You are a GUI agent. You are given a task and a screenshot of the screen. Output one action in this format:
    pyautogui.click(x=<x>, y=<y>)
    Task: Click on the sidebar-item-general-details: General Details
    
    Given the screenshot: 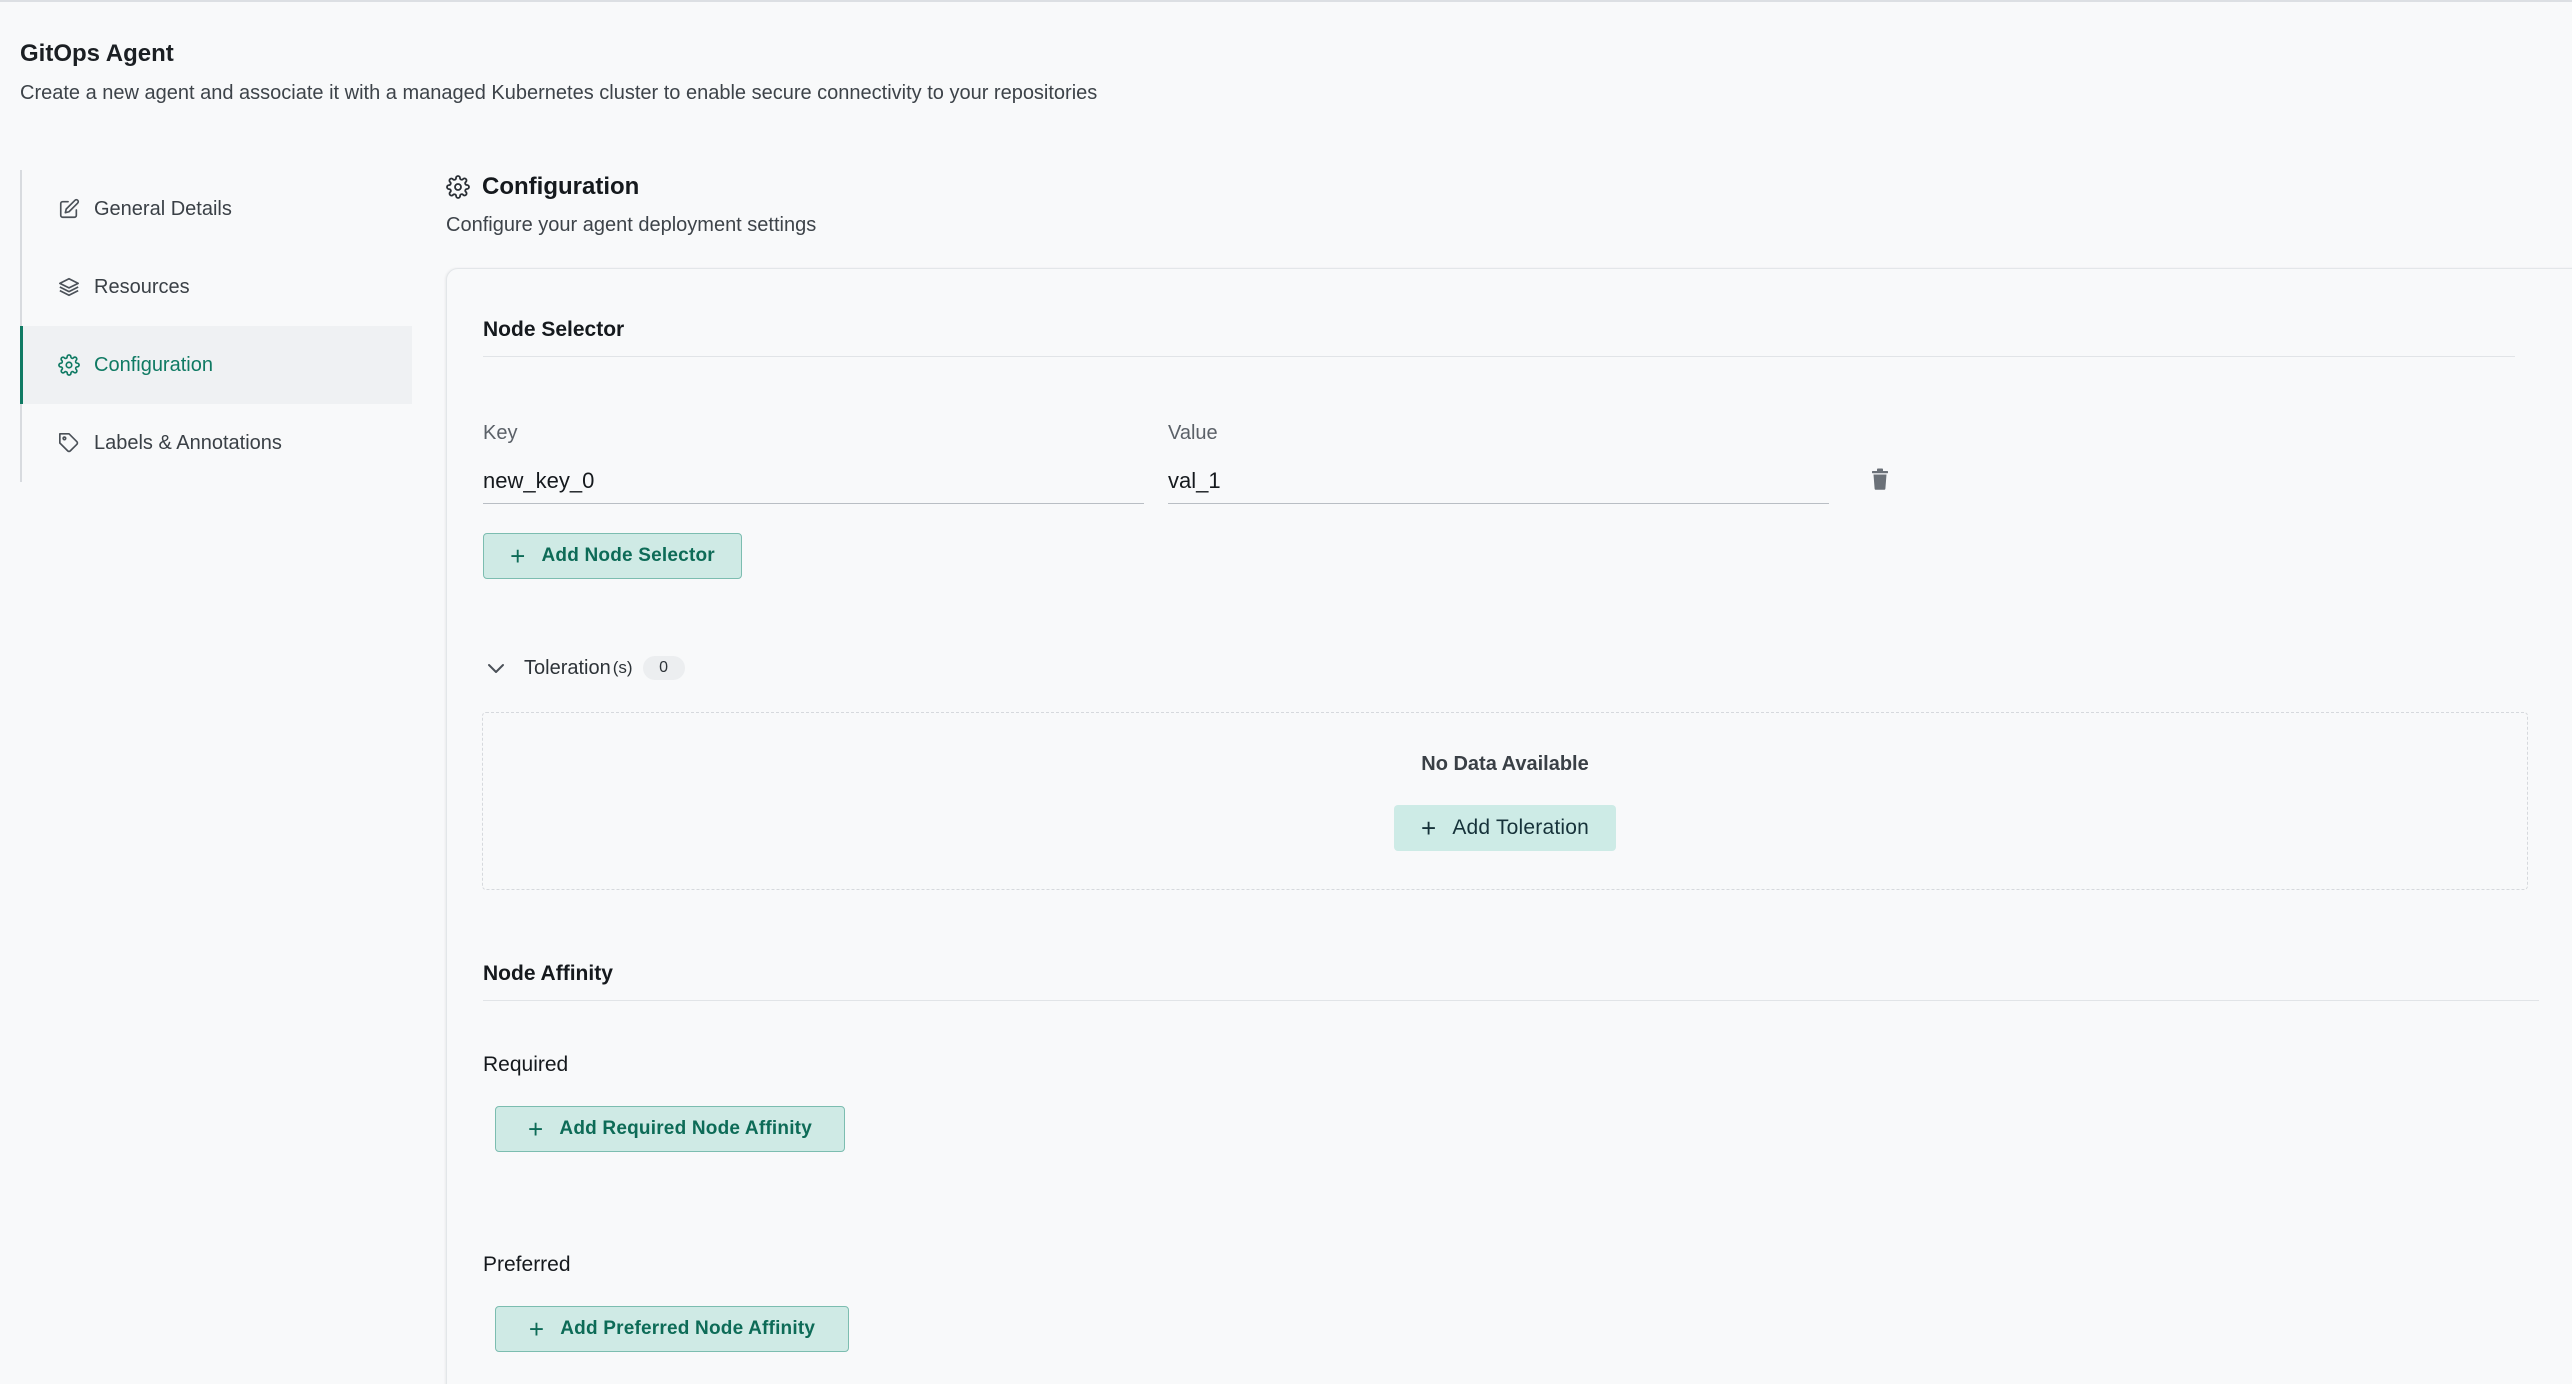 What is the action you would take?
    pyautogui.click(x=217, y=209)
    